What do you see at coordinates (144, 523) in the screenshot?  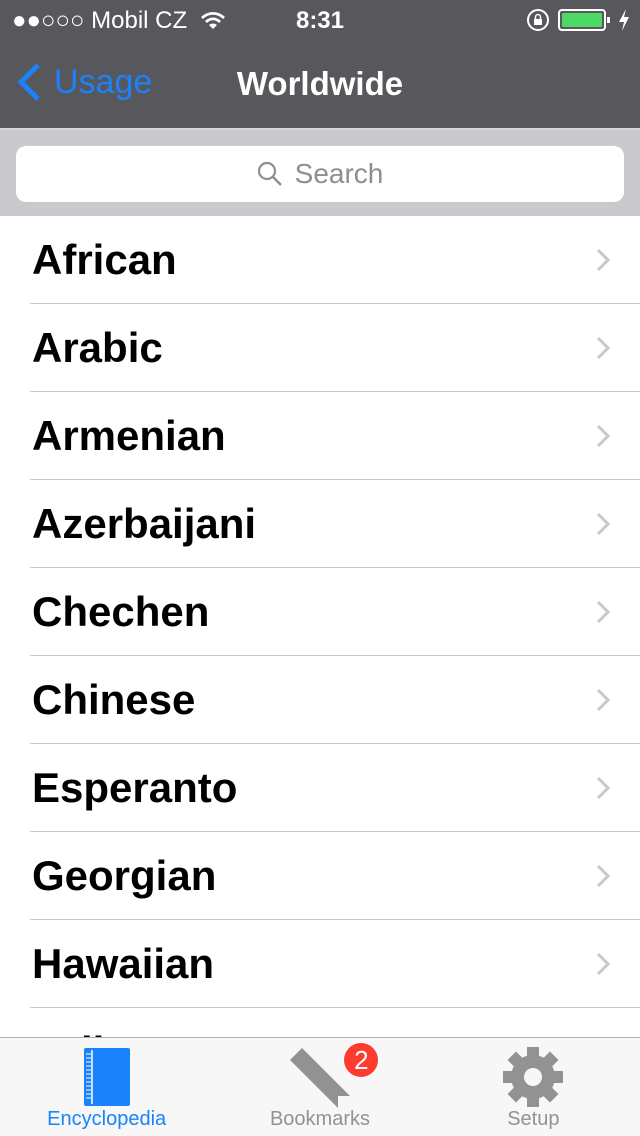 I see `list-item-label: Azerbaijani` at bounding box center [144, 523].